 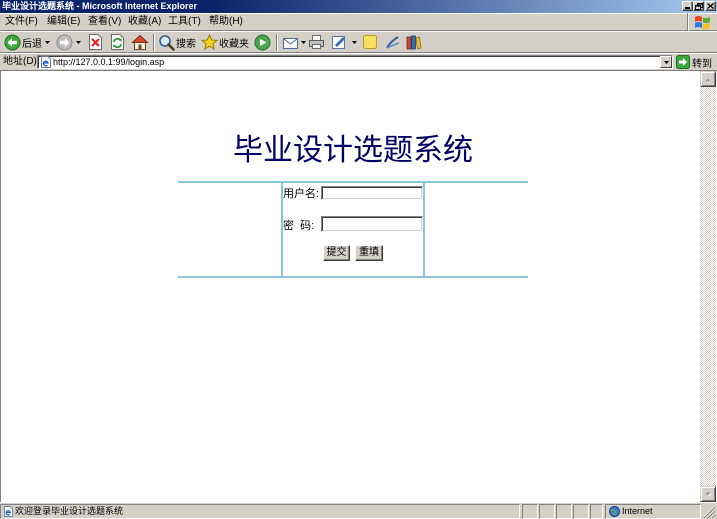 I want to click on arrow-up-icon, so click(x=708, y=80).